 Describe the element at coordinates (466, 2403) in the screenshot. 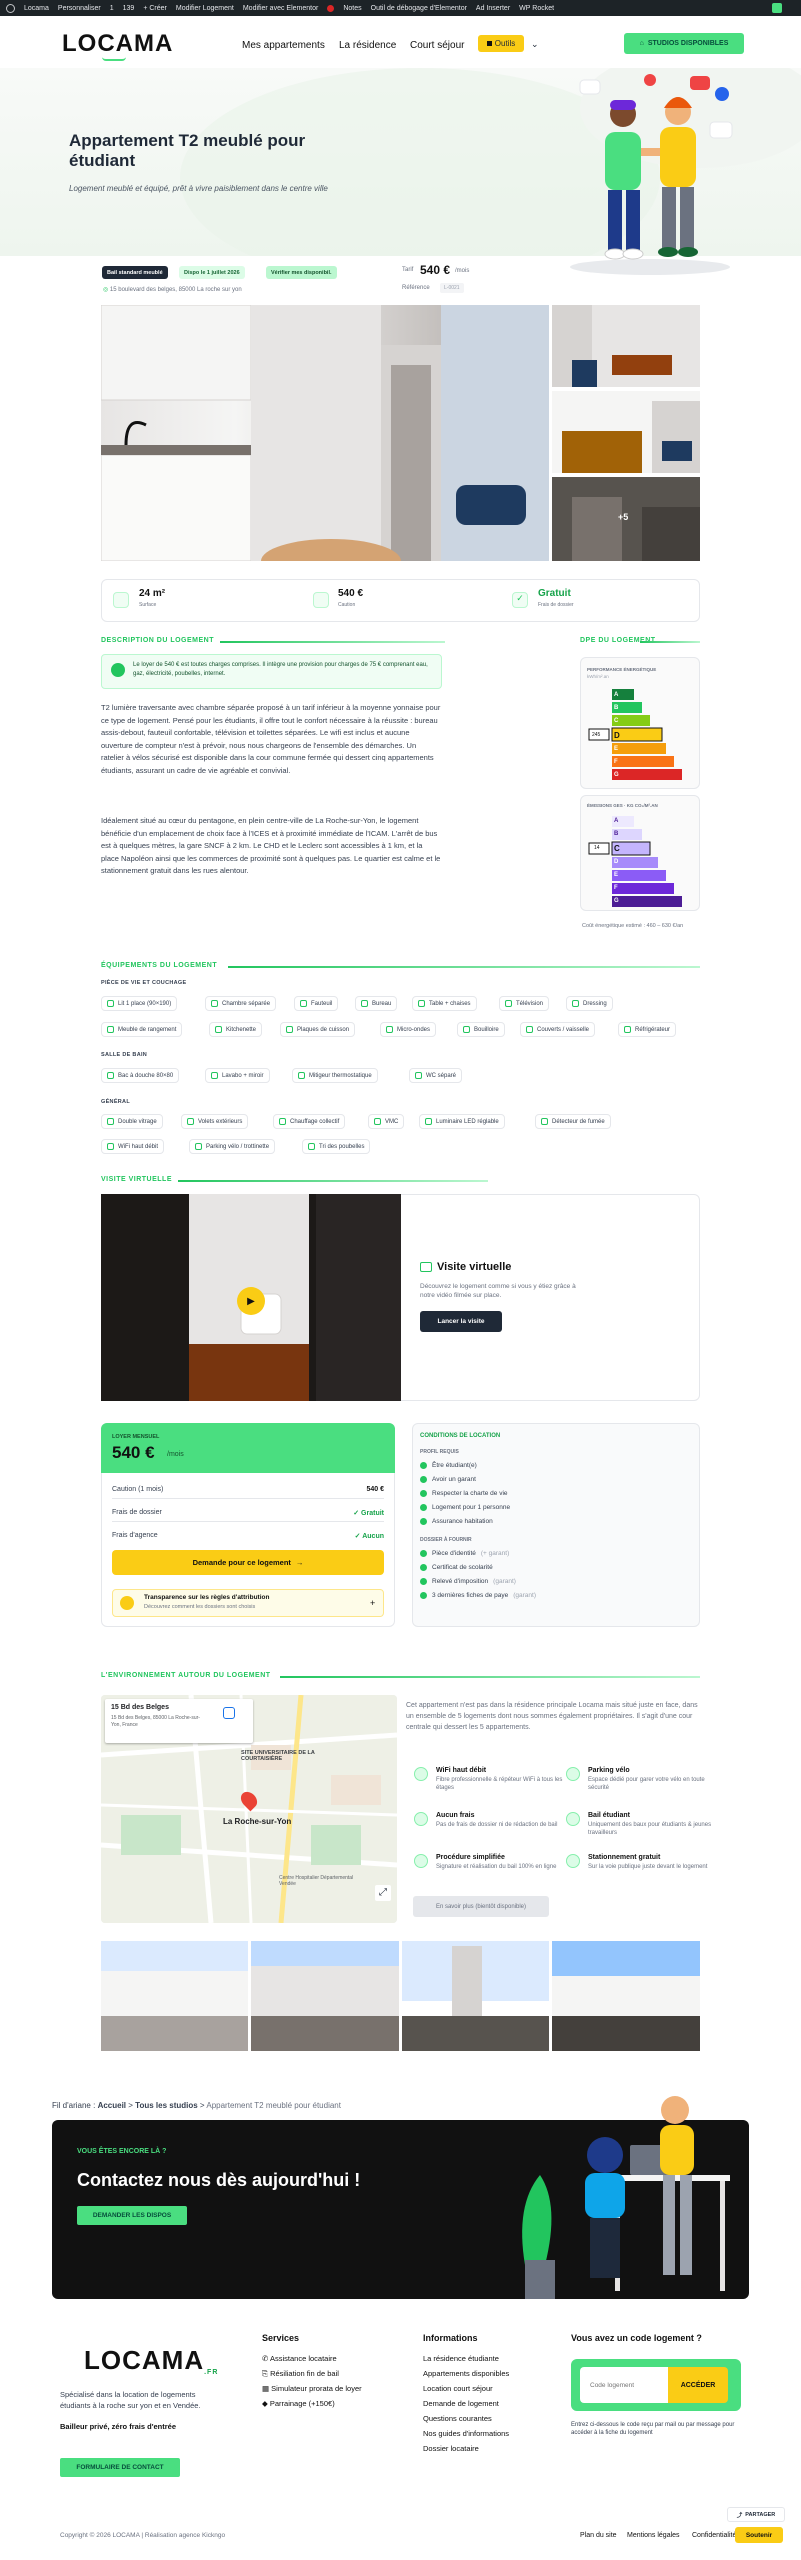

I see `footer-link: Demande de logement` at that location.